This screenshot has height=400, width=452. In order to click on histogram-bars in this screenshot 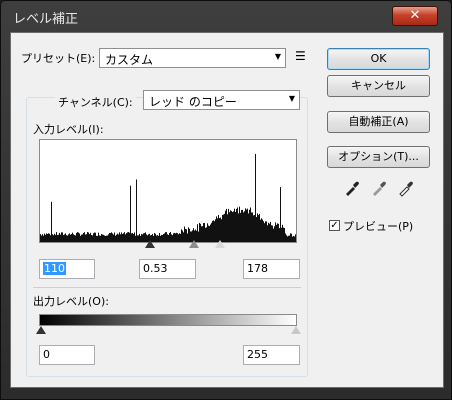, I will do `click(168, 197)`.